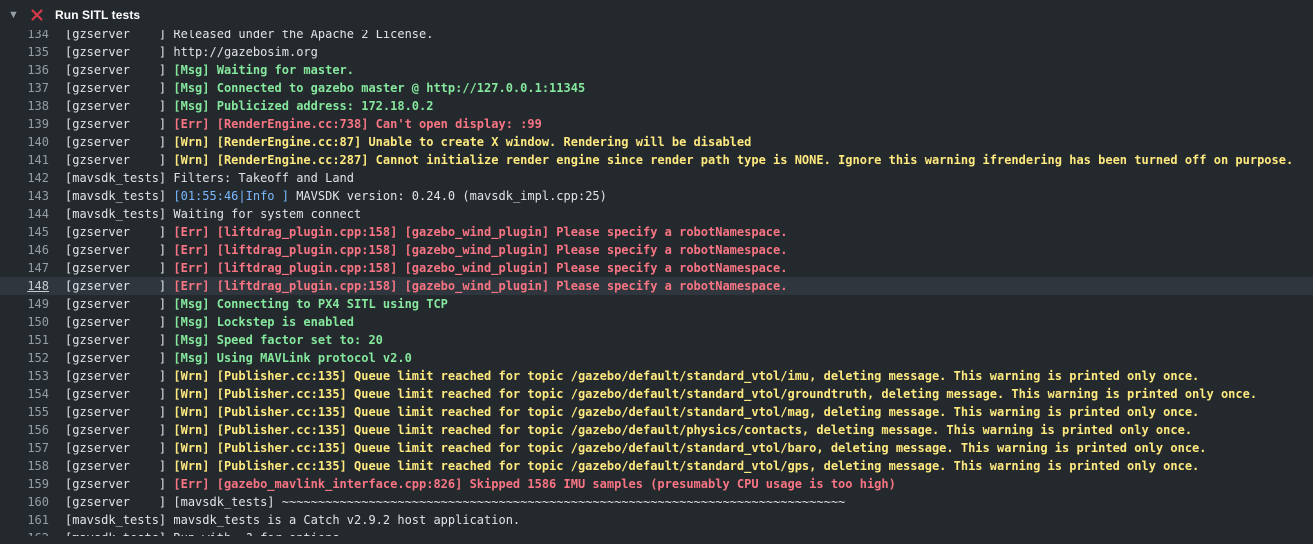  Describe the element at coordinates (263, 178) in the screenshot. I see `log-message: Filters: Takeoff and Land` at that location.